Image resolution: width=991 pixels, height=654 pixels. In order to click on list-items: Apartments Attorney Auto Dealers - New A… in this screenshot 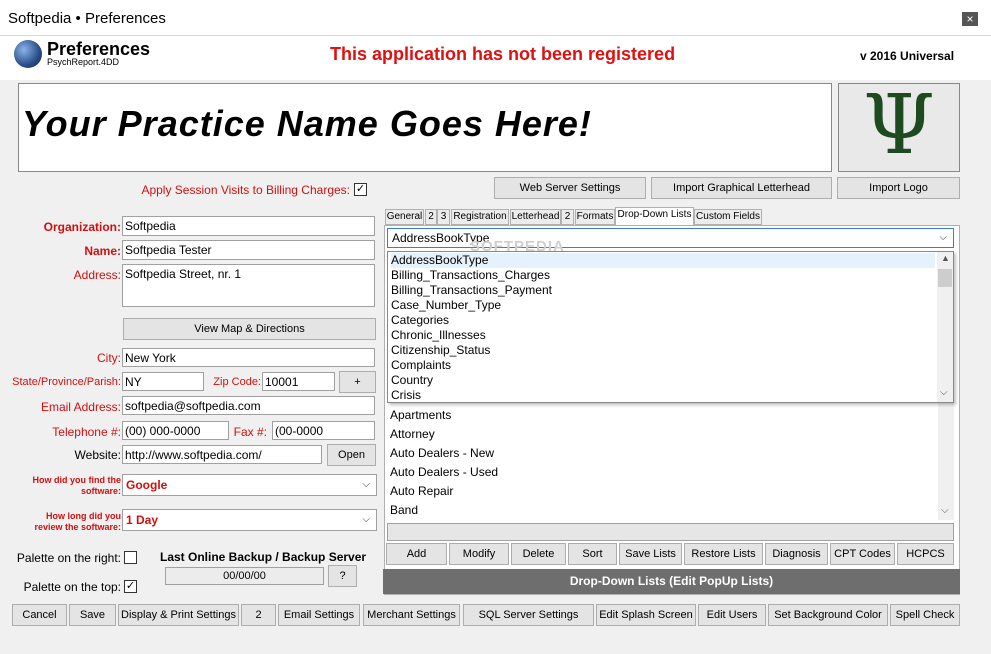, I will do `click(662, 462)`.